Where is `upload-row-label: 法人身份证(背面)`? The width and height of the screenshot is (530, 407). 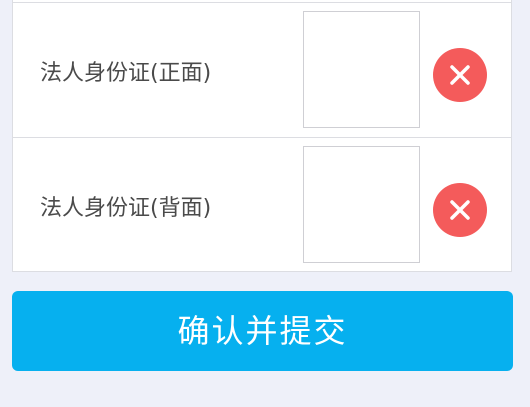 upload-row-label: 法人身份证(背面) is located at coordinates (126, 208).